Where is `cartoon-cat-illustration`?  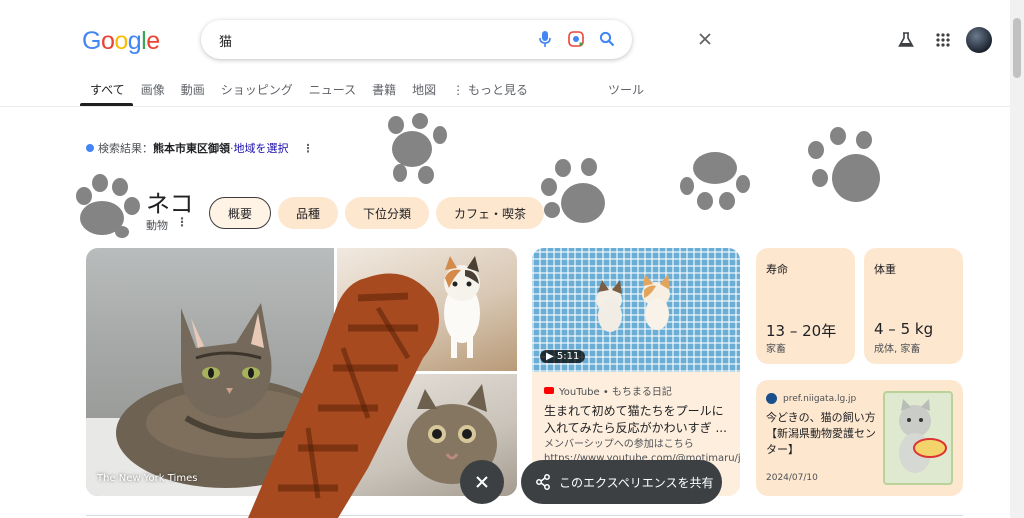 cartoon-cat-illustration is located at coordinates (923, 436).